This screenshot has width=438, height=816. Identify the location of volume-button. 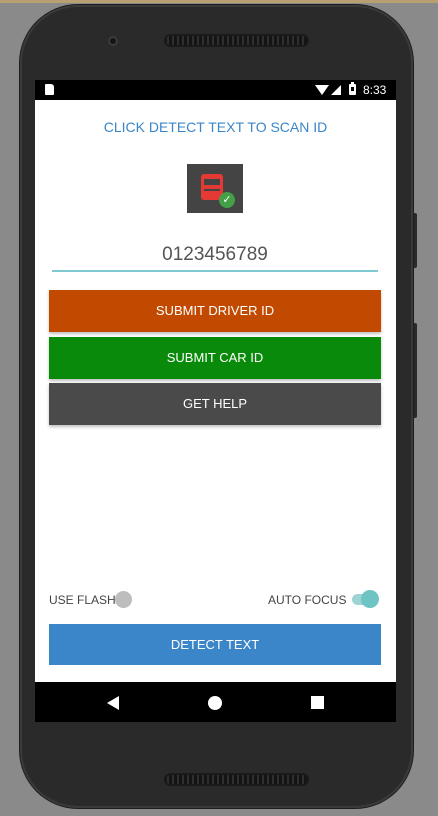
(415, 240).